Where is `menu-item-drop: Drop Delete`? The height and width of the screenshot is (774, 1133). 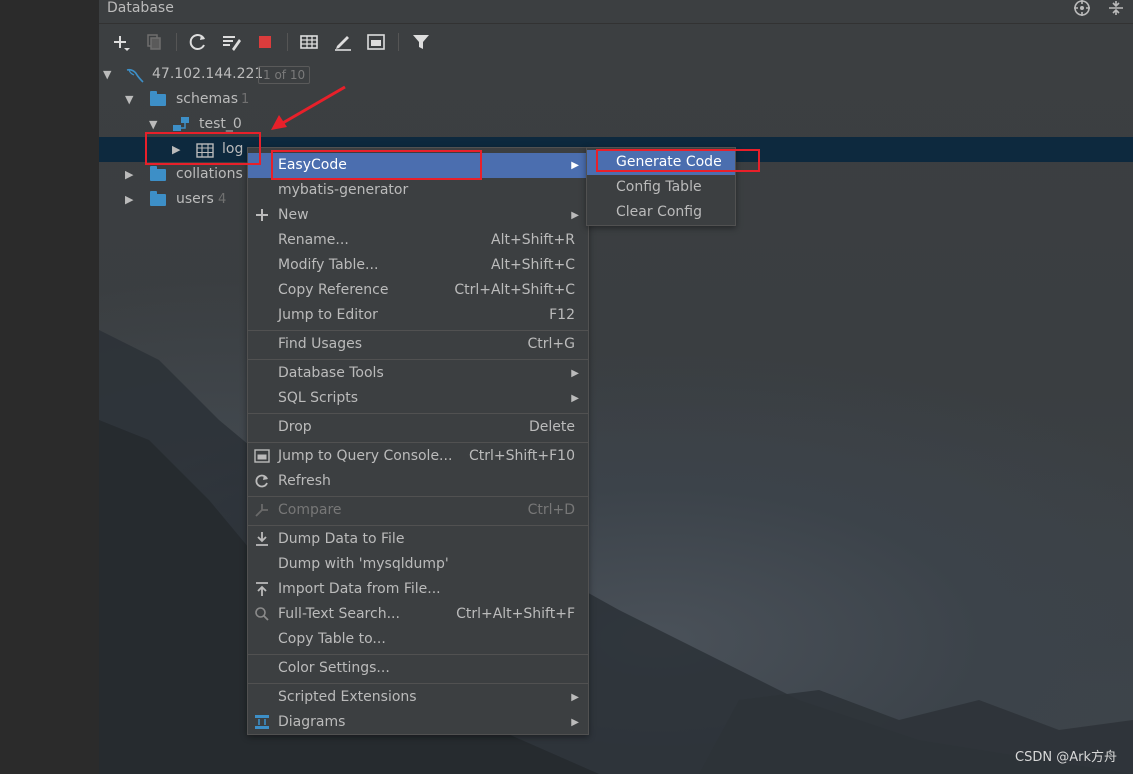
menu-item-drop: Drop Delete is located at coordinates (418, 427).